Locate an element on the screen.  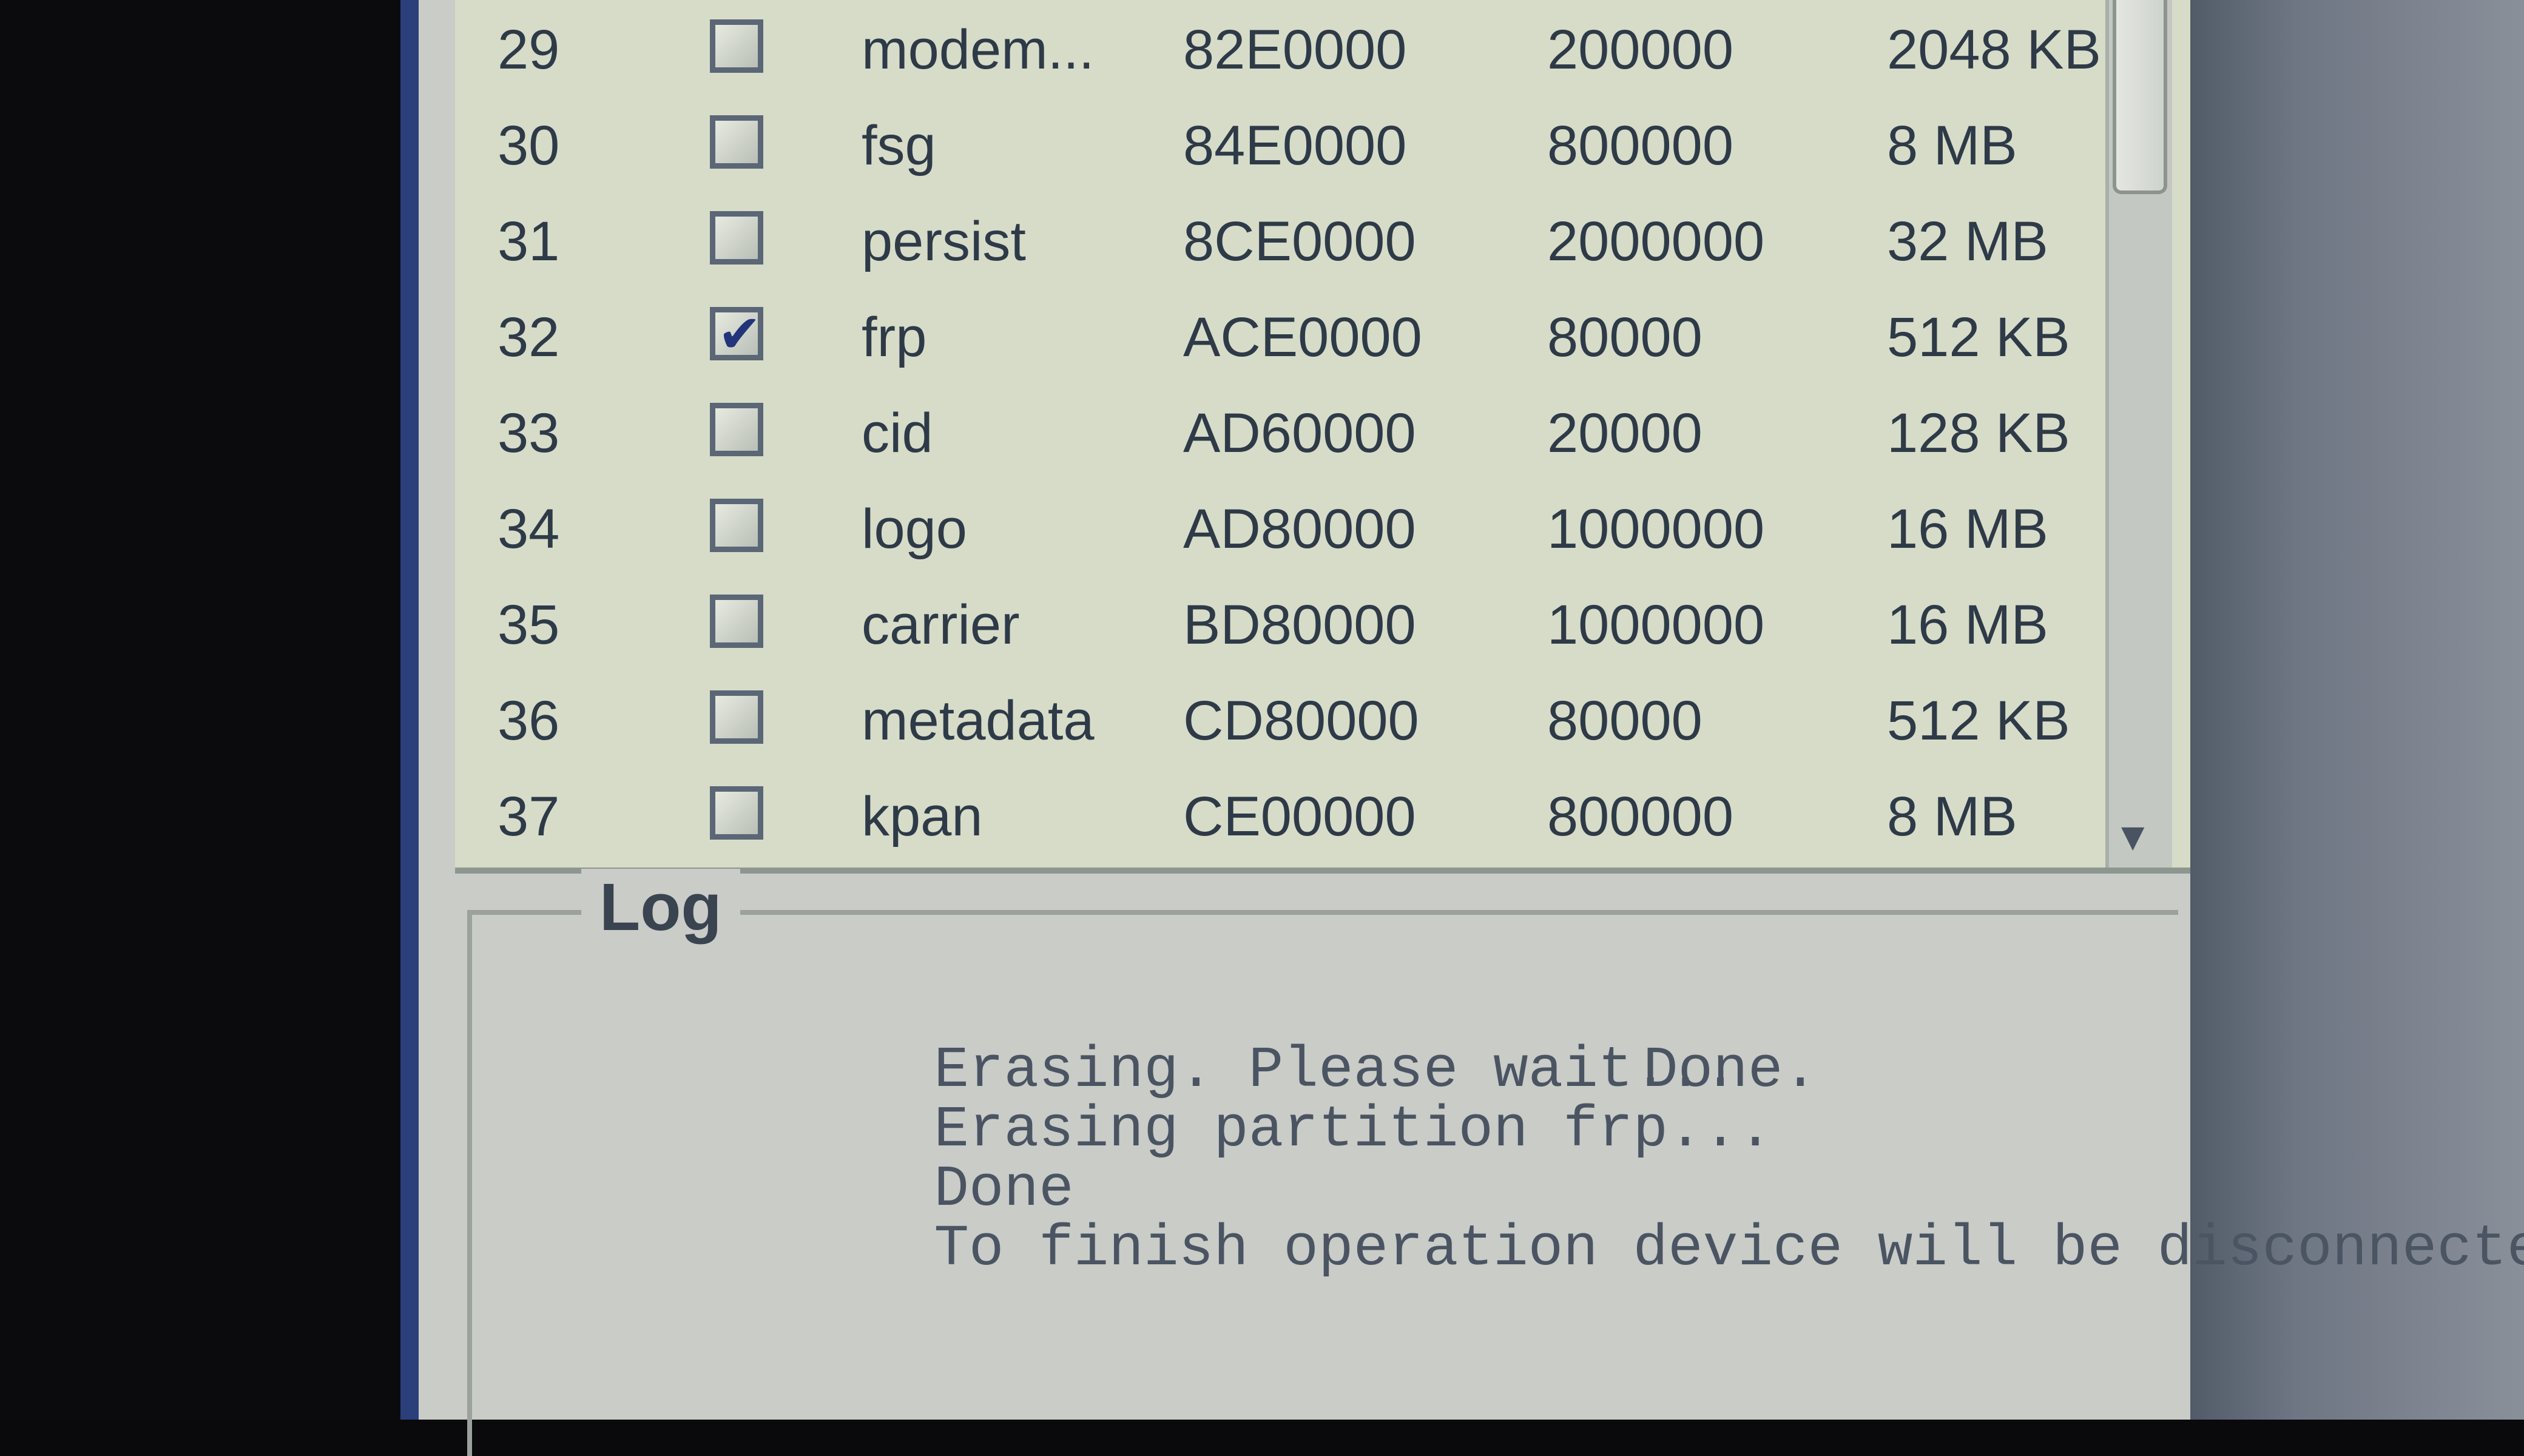
partition-name: cid is located at coordinates (897, 433).